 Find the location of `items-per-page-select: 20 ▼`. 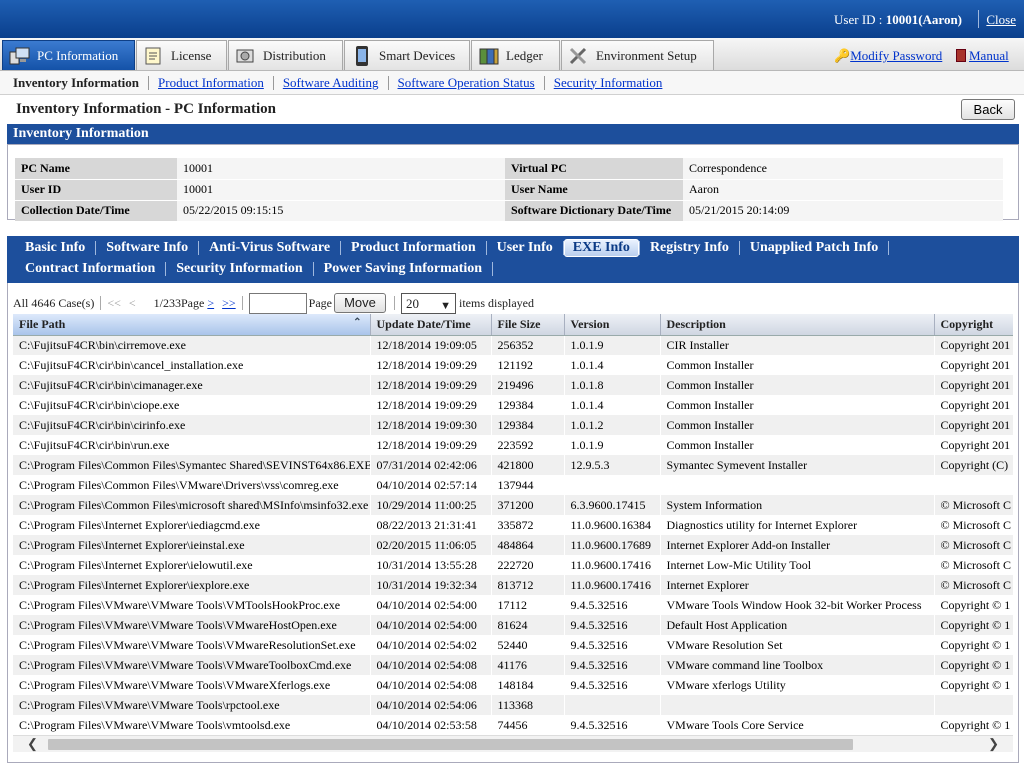

items-per-page-select: 20 ▼ is located at coordinates (428, 303).